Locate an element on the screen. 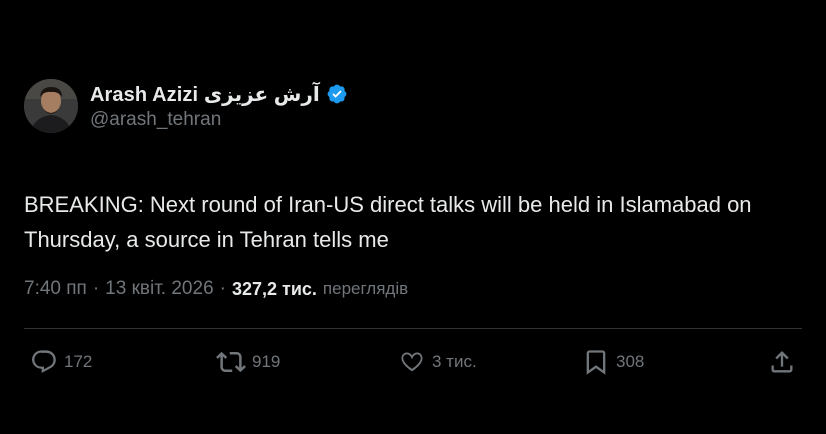 This screenshot has height=434, width=826. reply-button: 172 is located at coordinates (61, 362).